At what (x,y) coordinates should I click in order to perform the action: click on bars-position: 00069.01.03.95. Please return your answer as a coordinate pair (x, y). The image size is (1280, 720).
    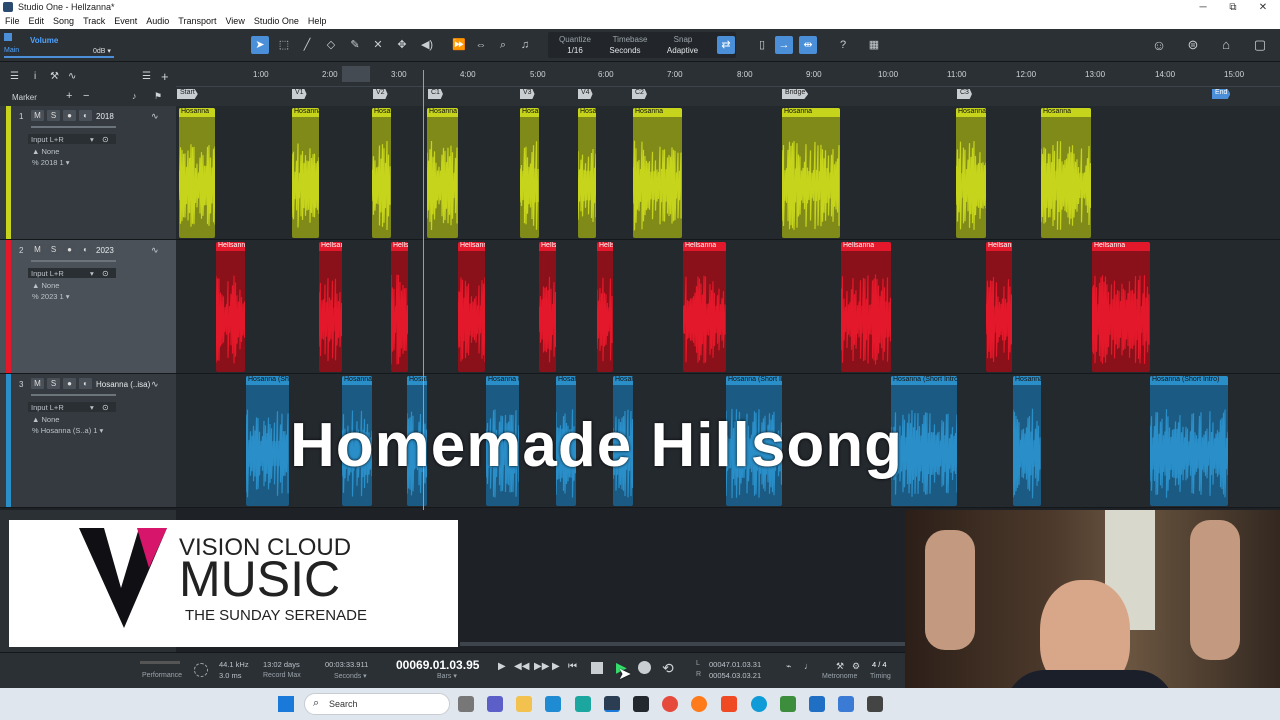
    Looking at the image, I should click on (437, 665).